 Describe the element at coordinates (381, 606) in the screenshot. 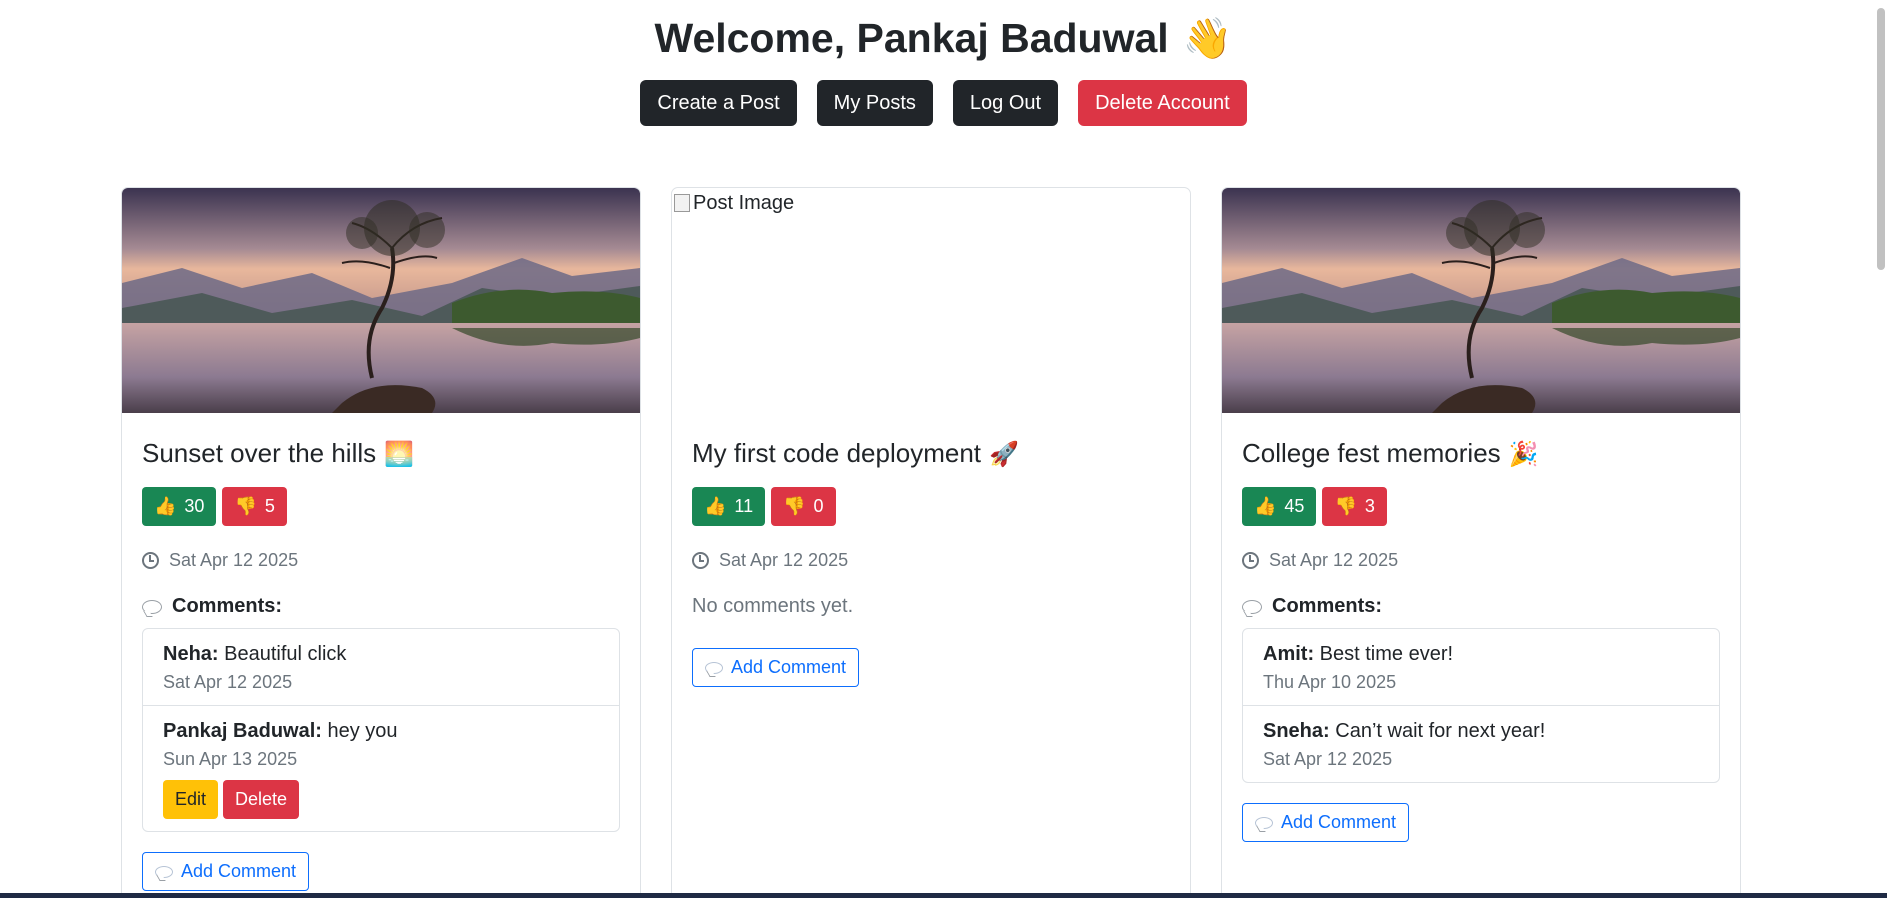

I see `comments-heading: Comments:` at that location.